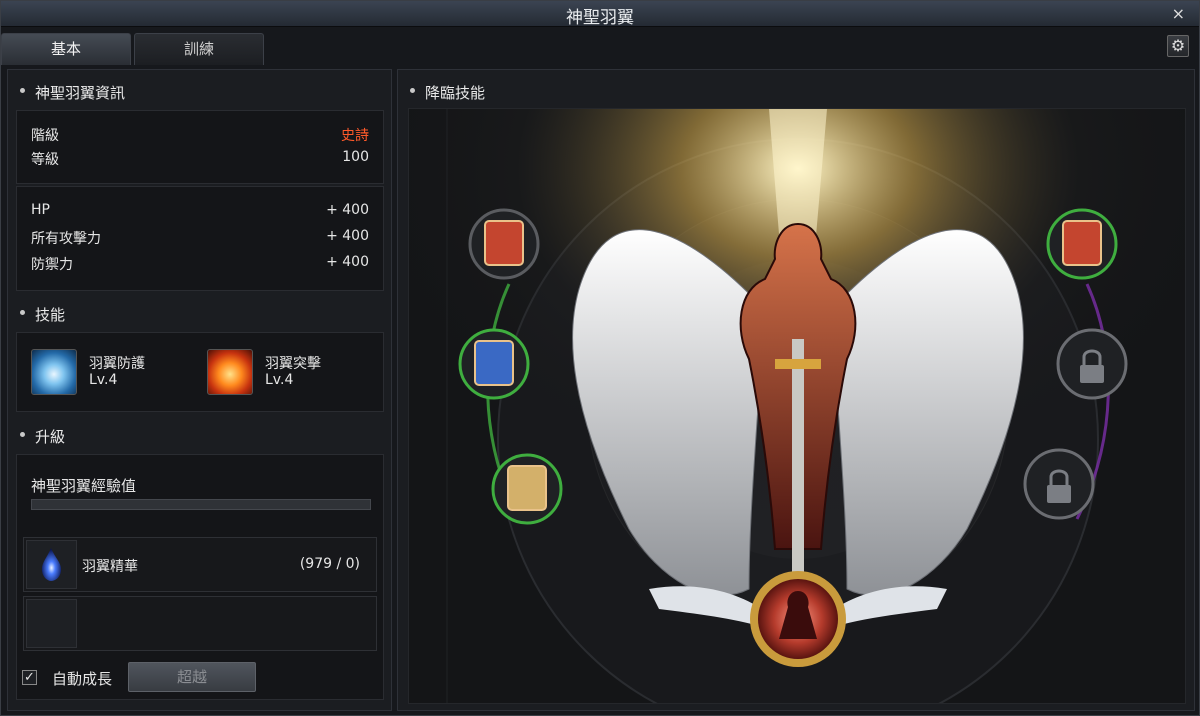 The image size is (1200, 716). Describe the element at coordinates (200, 372) in the screenshot. I see `skills-box: 羽翼防護 Lv.4 羽翼突擊 Lv.4` at that location.